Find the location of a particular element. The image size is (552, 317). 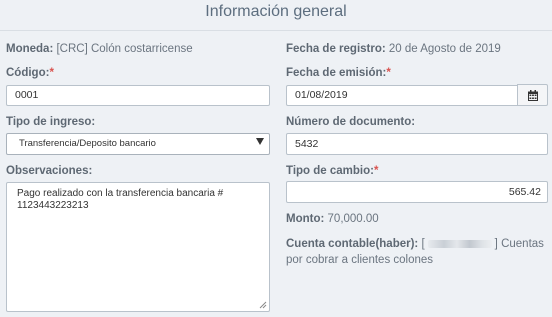

monto-row: Monto: 70,000.00 is located at coordinates (332, 219).